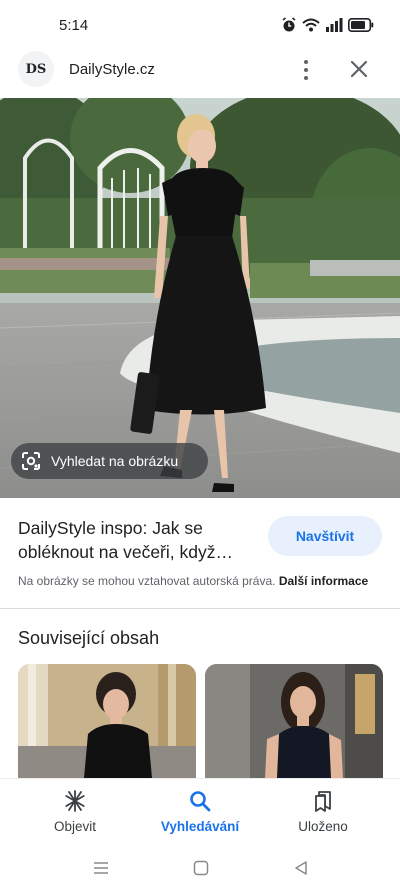 The height and width of the screenshot is (889, 400). What do you see at coordinates (311, 27) in the screenshot?
I see `wifi-icon` at bounding box center [311, 27].